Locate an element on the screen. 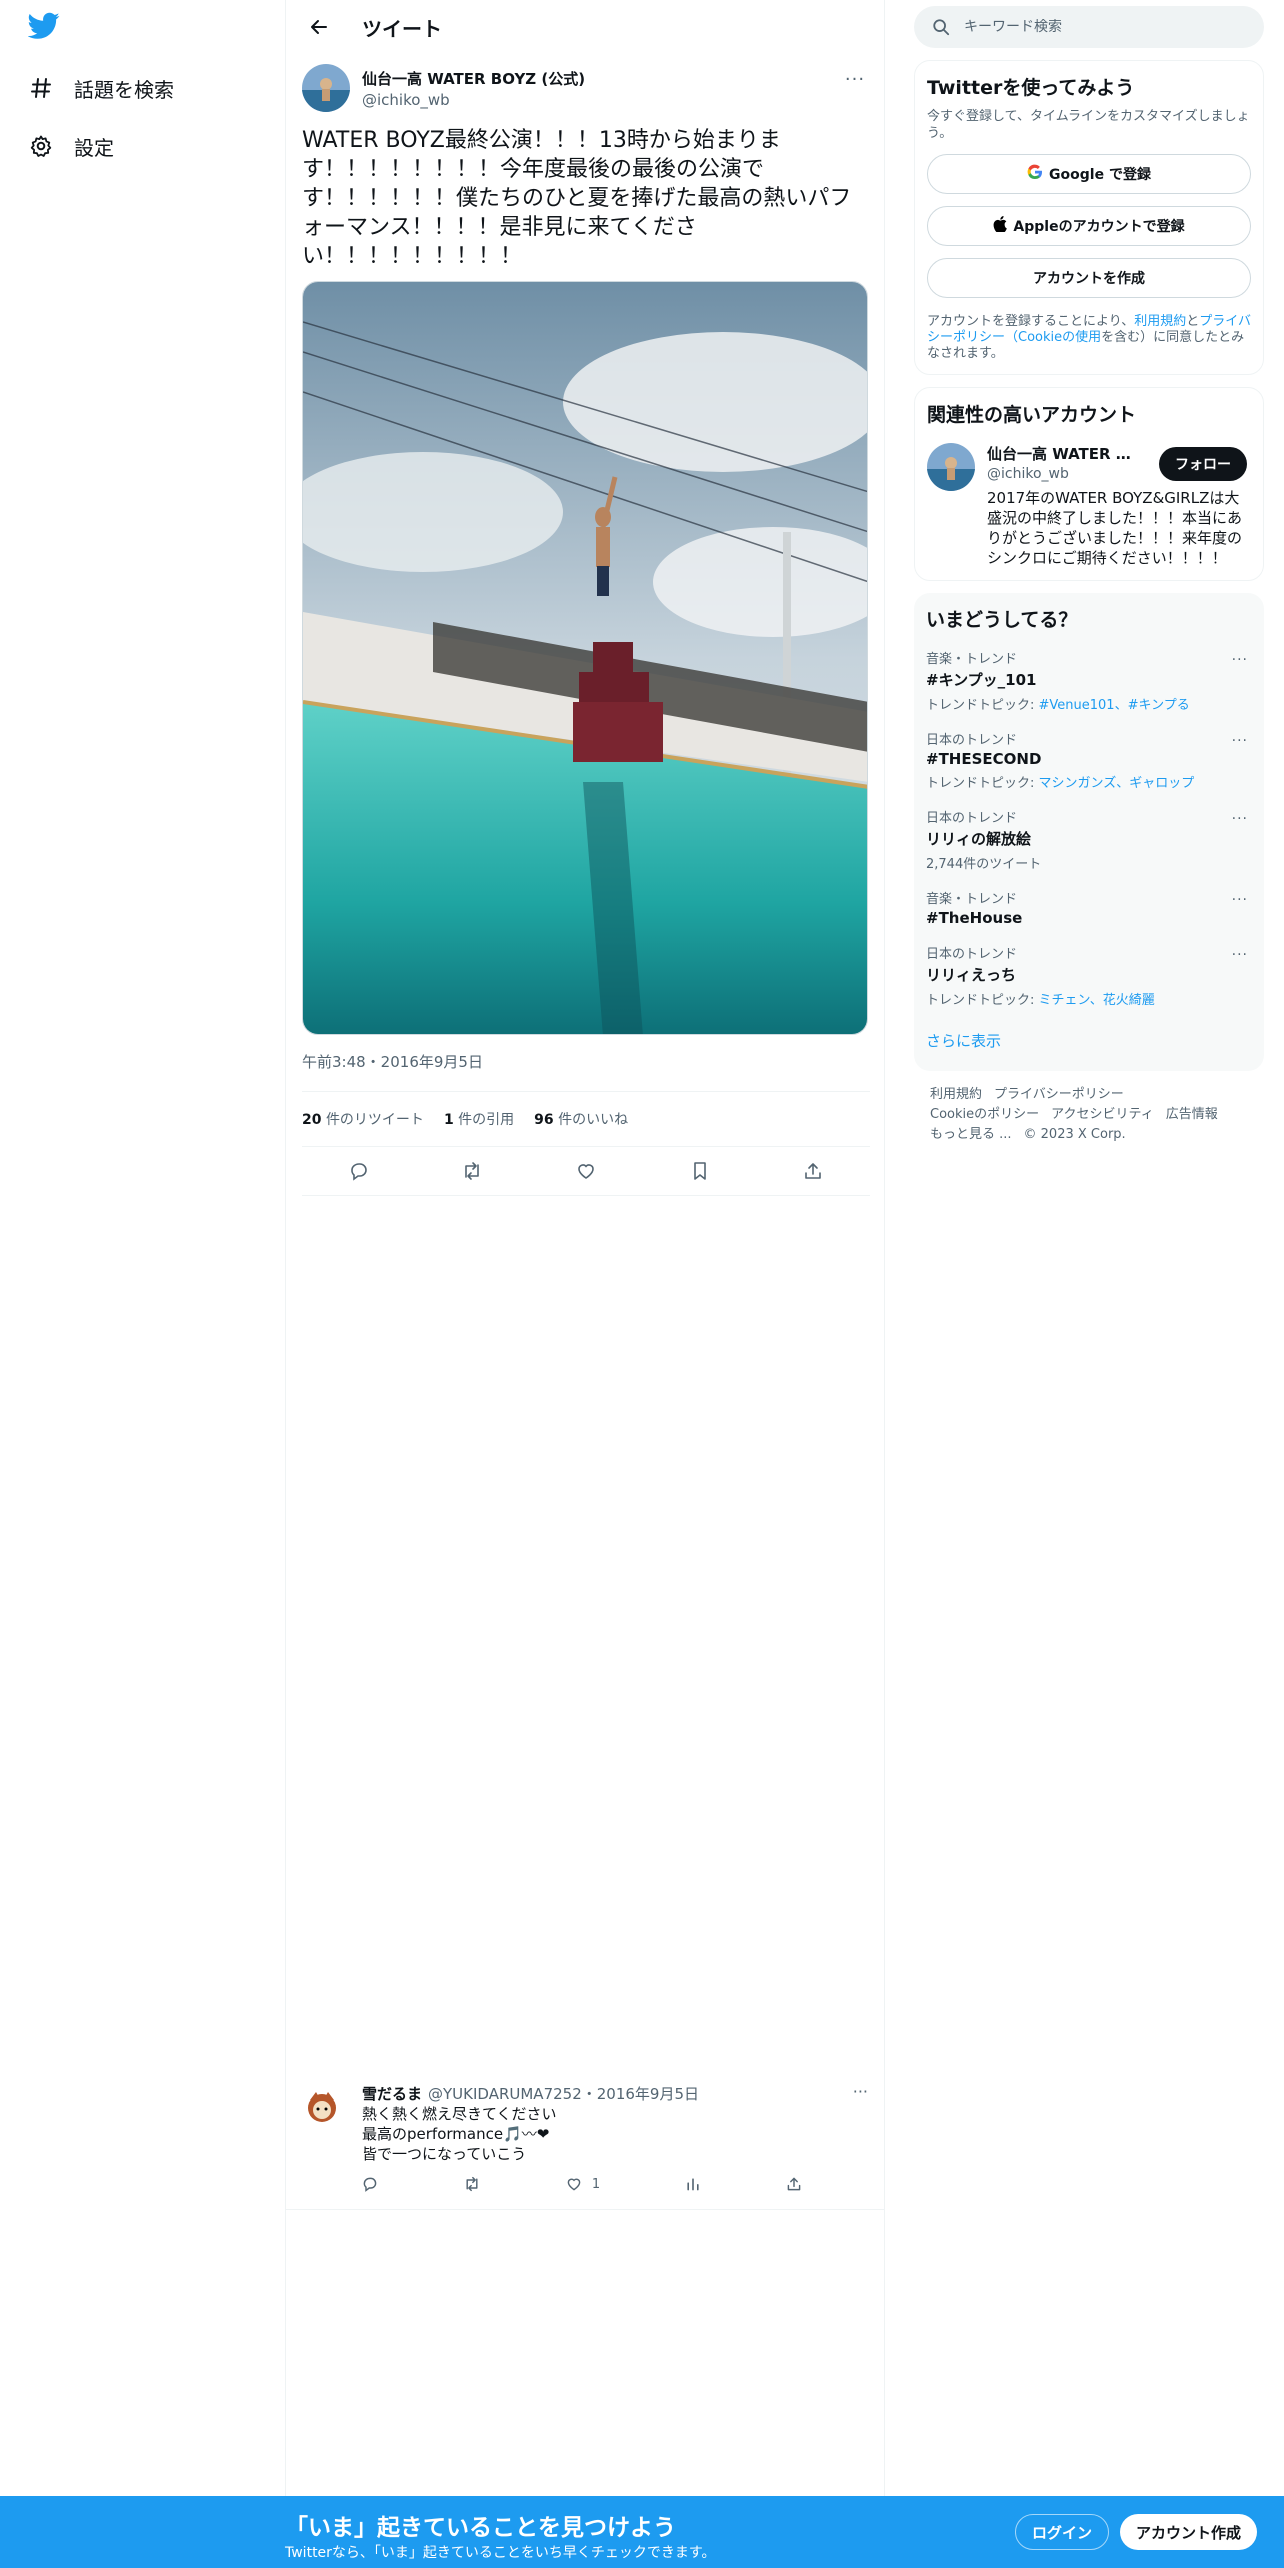 The width and height of the screenshot is (1284, 2568). trend-sub-links: ミチェン、花火綺麗 is located at coordinates (1097, 1000).